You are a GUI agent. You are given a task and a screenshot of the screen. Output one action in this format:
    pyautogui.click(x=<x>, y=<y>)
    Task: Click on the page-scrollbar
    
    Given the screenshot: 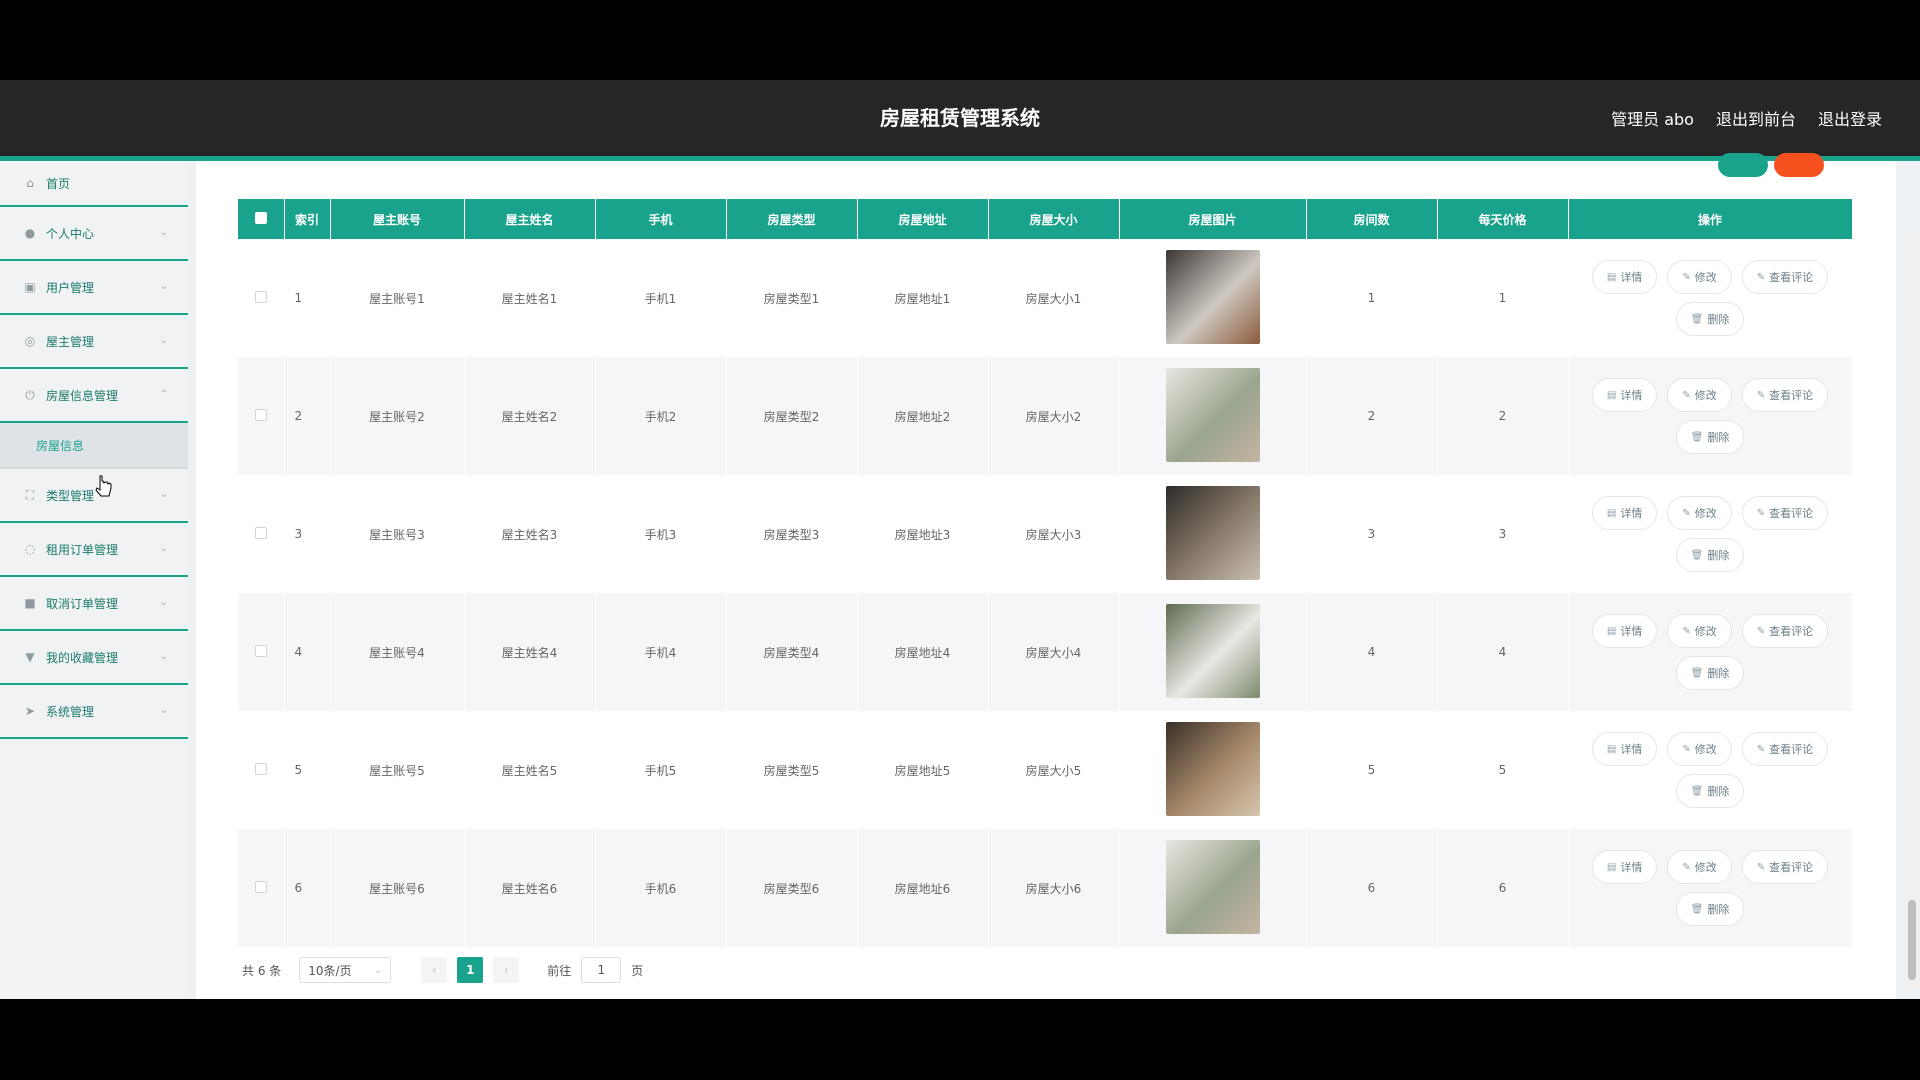 What is the action you would take?
    pyautogui.click(x=1911, y=610)
    